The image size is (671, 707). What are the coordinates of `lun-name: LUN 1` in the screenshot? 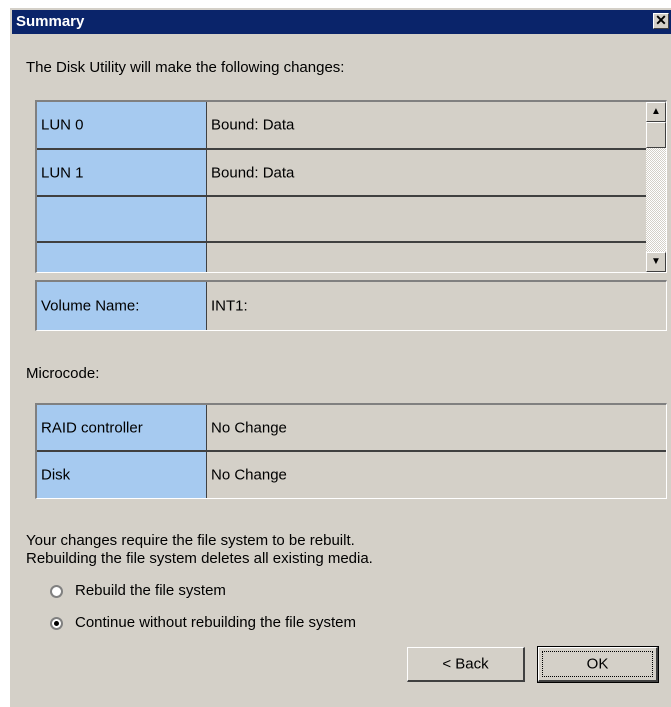 It's located at (62, 172).